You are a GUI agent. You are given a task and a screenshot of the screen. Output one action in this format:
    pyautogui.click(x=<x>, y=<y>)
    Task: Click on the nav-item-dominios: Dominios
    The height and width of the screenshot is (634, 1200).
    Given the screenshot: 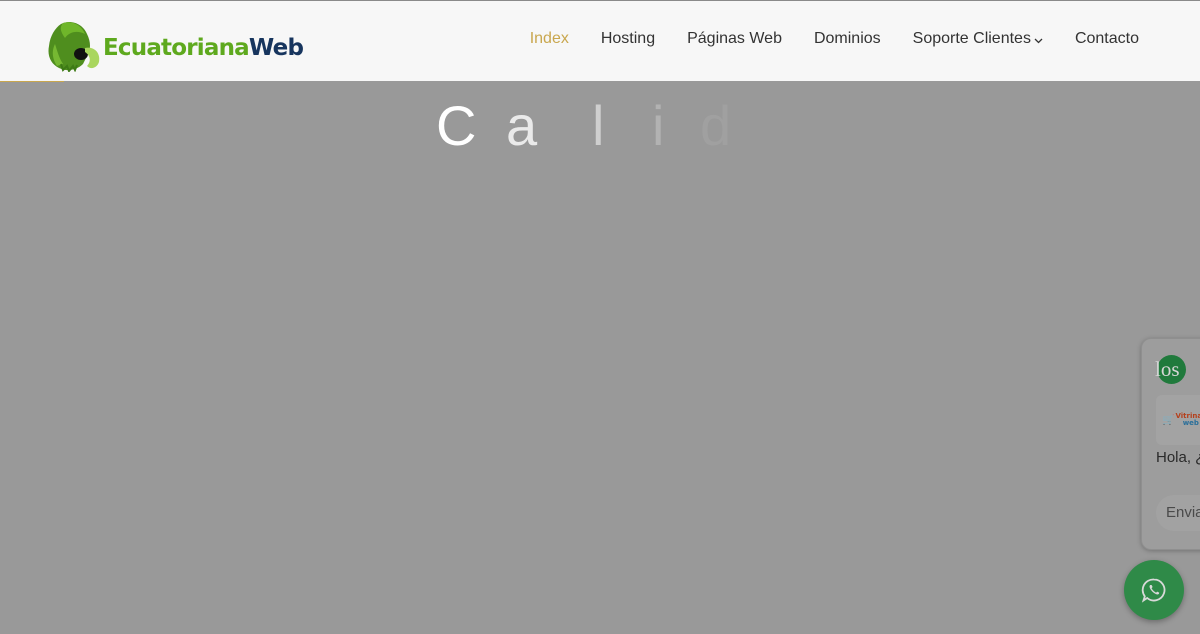 What is the action you would take?
    pyautogui.click(x=847, y=39)
    